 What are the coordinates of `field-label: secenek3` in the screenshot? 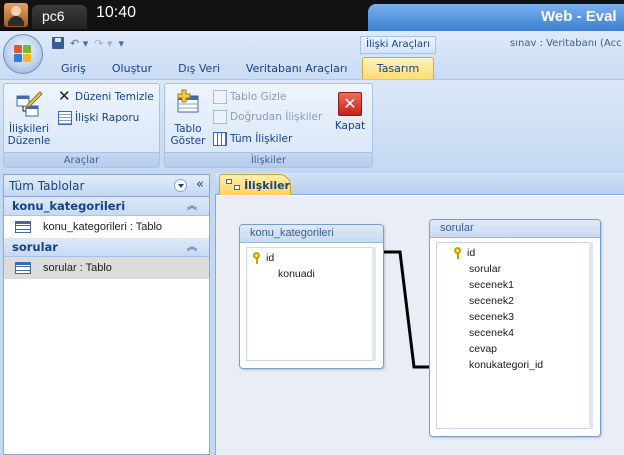 It's located at (491, 317).